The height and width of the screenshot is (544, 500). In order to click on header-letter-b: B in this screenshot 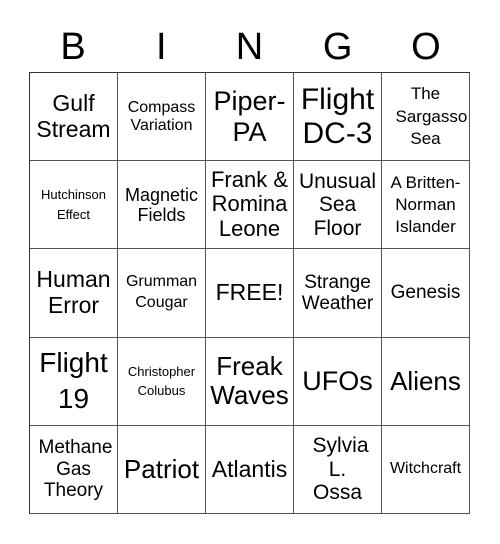, I will do `click(73, 47)`.